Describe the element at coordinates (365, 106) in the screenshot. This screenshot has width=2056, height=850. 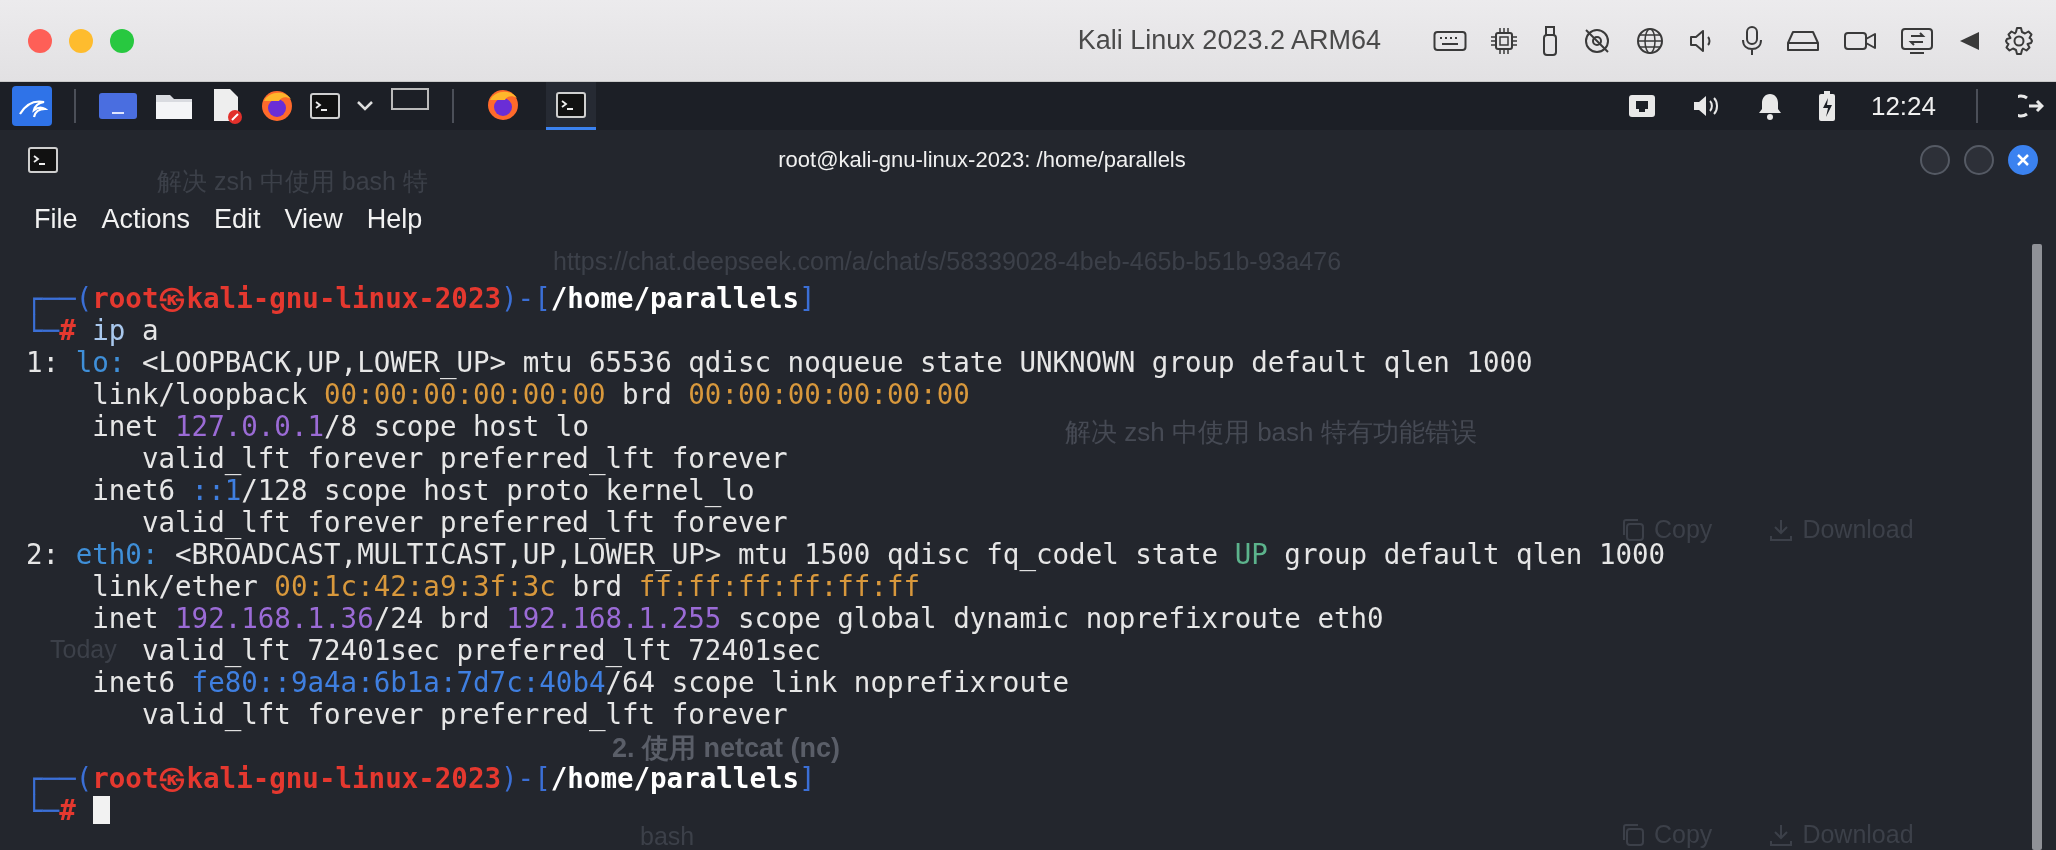
I see `caret-icon` at that location.